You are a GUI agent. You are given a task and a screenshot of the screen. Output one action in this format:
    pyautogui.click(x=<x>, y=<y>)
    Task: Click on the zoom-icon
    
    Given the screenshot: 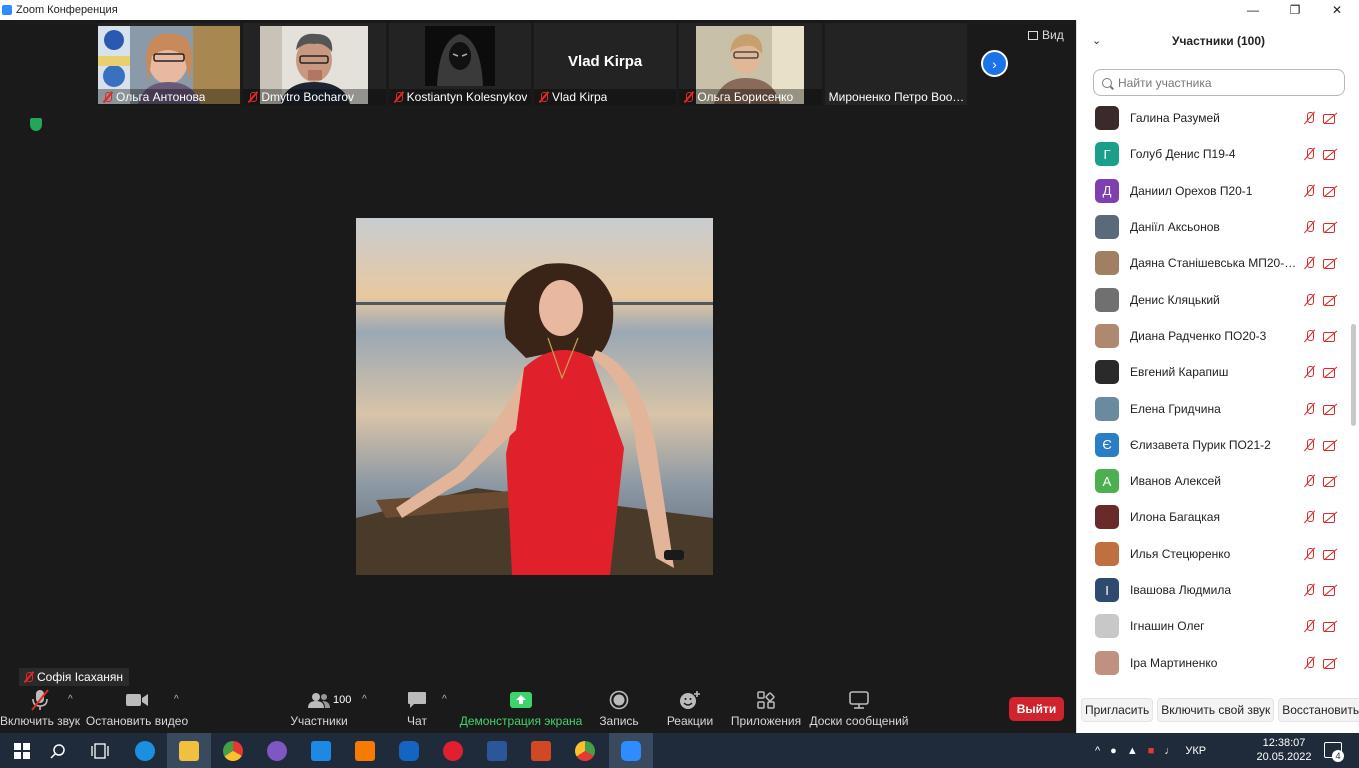 What is the action you would take?
    pyautogui.click(x=631, y=750)
    